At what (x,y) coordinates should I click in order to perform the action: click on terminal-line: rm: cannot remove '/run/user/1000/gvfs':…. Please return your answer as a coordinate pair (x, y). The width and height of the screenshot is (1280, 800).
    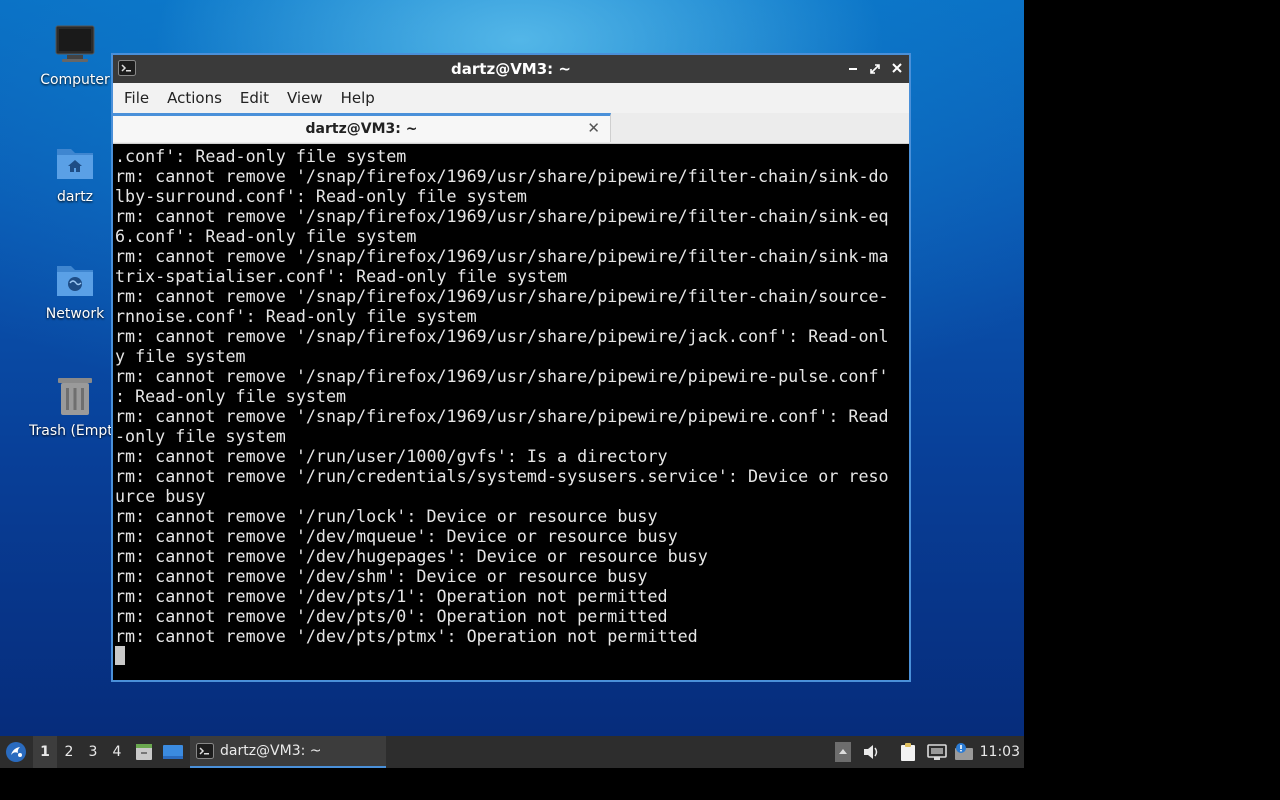
    Looking at the image, I should click on (391, 456).